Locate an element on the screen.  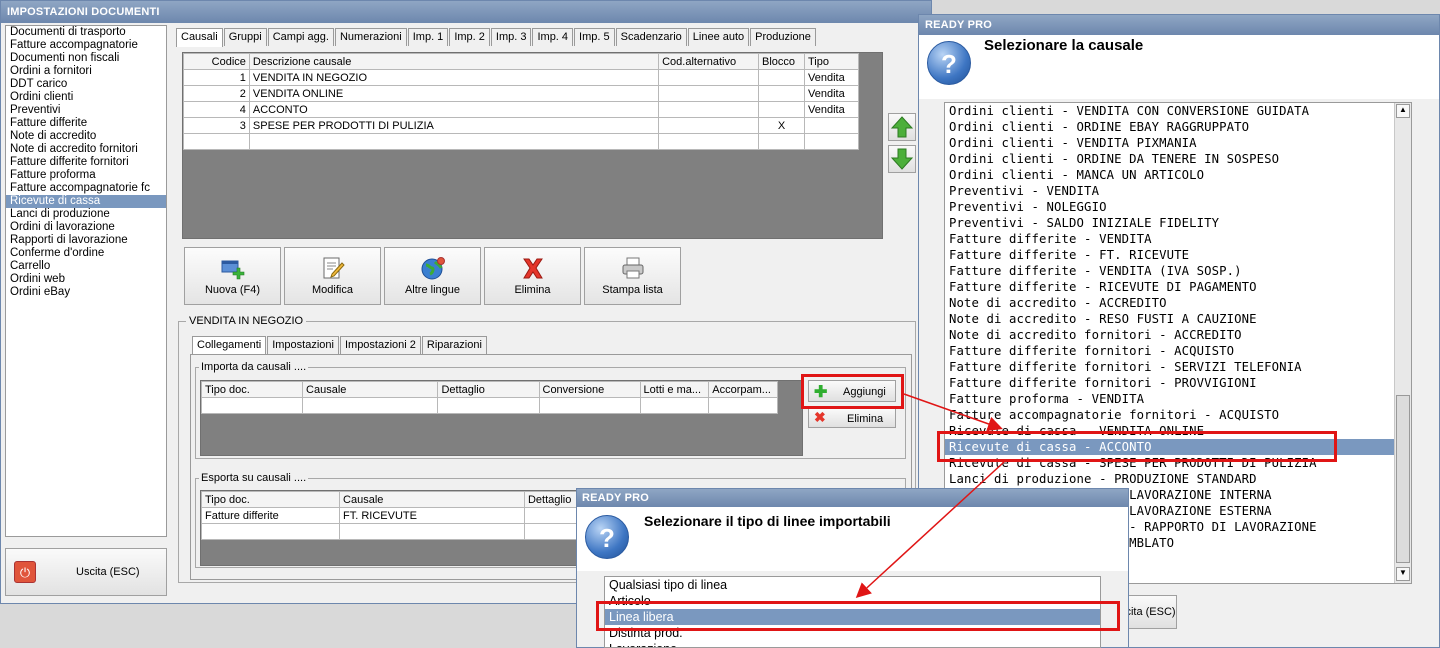
exit-button: ⏻ Uscita (ESC) is located at coordinates (86, 572).